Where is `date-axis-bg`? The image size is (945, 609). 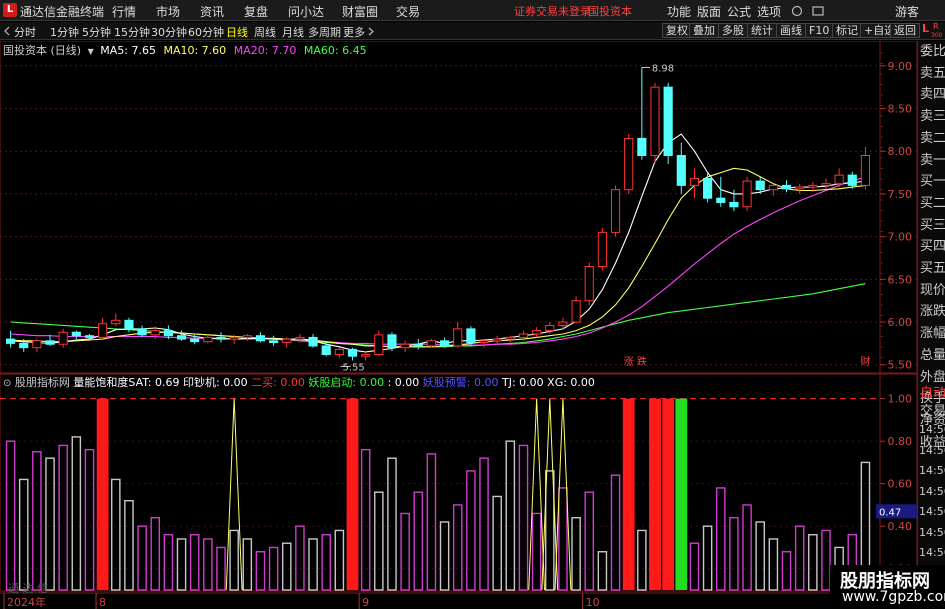 date-axis-bg is located at coordinates (440, 601).